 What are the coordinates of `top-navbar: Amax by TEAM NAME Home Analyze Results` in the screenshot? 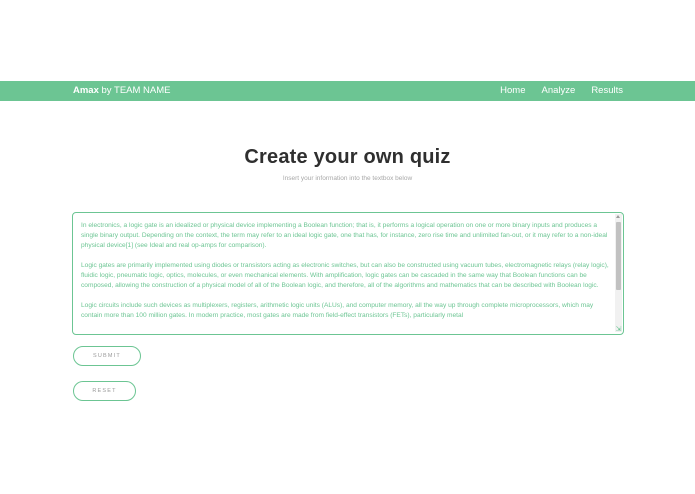 It's located at (347, 91).